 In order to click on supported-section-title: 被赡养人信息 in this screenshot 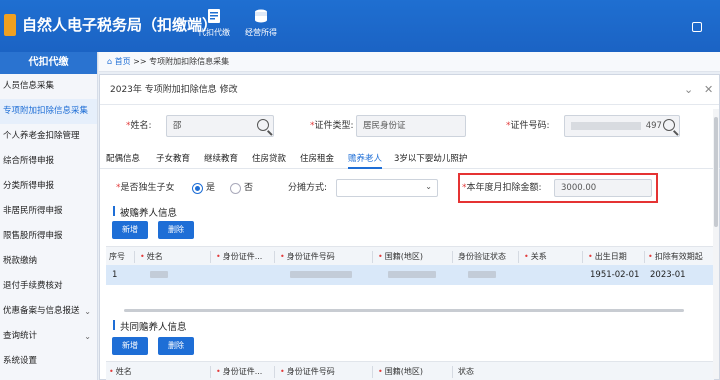, I will do `click(144, 212)`.